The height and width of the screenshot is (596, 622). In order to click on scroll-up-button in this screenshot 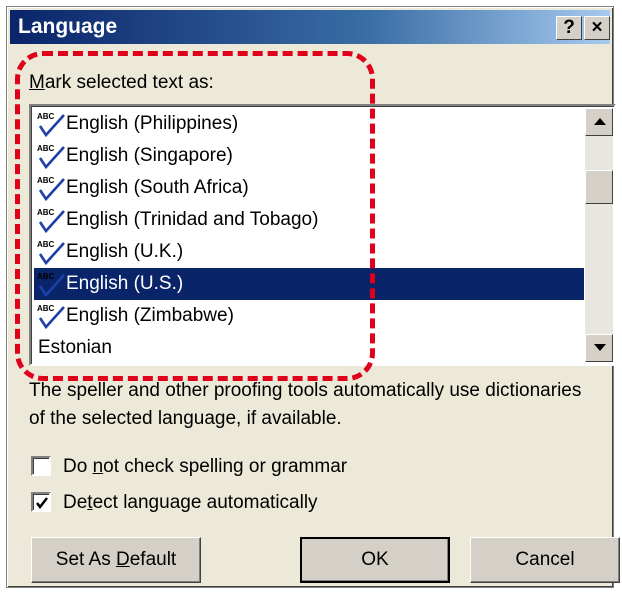, I will do `click(599, 122)`.